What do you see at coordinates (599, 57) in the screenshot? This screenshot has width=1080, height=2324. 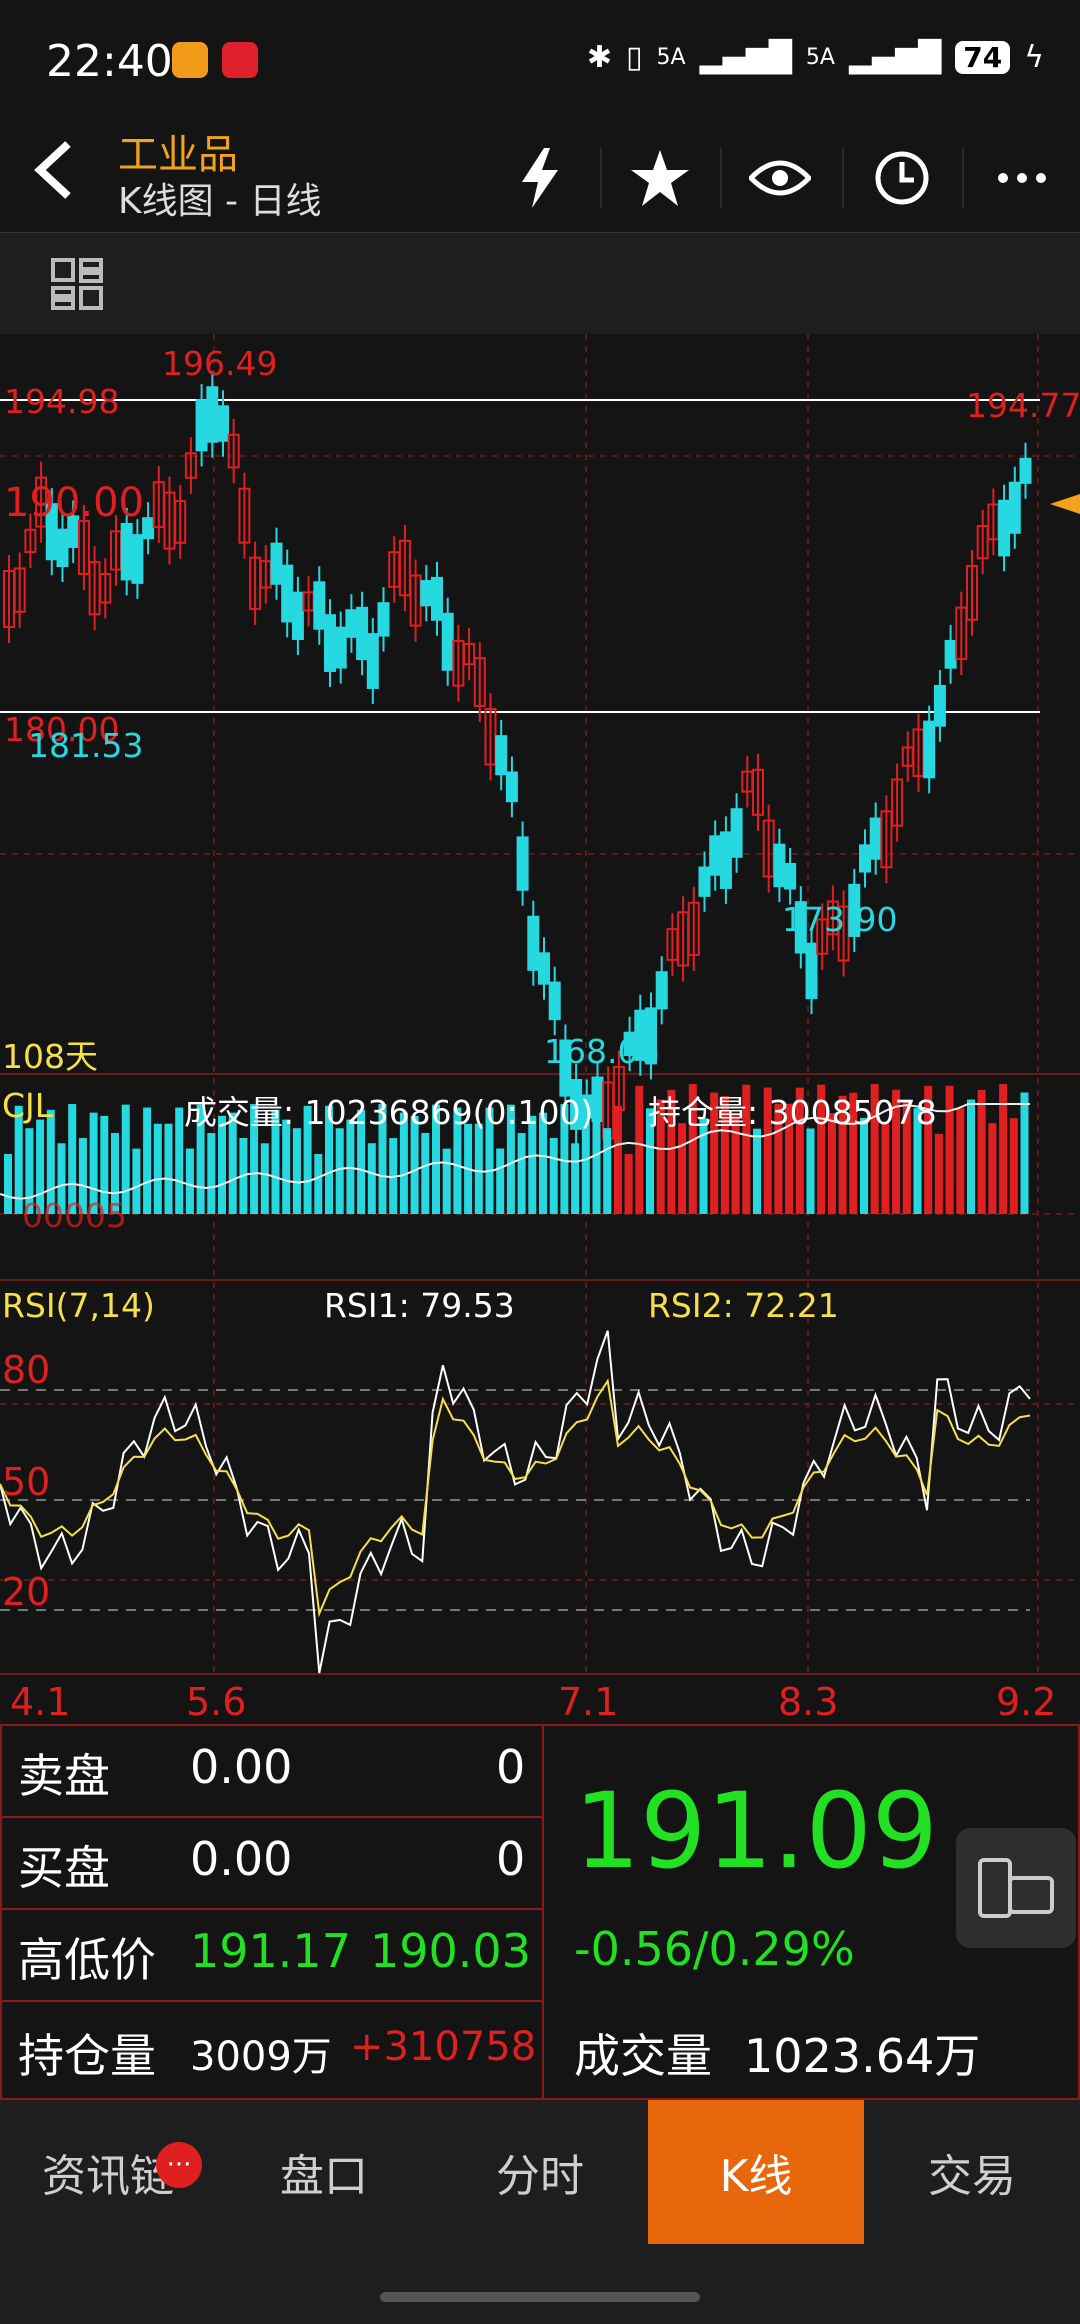 I see `bluetooth-icon: ✱` at bounding box center [599, 57].